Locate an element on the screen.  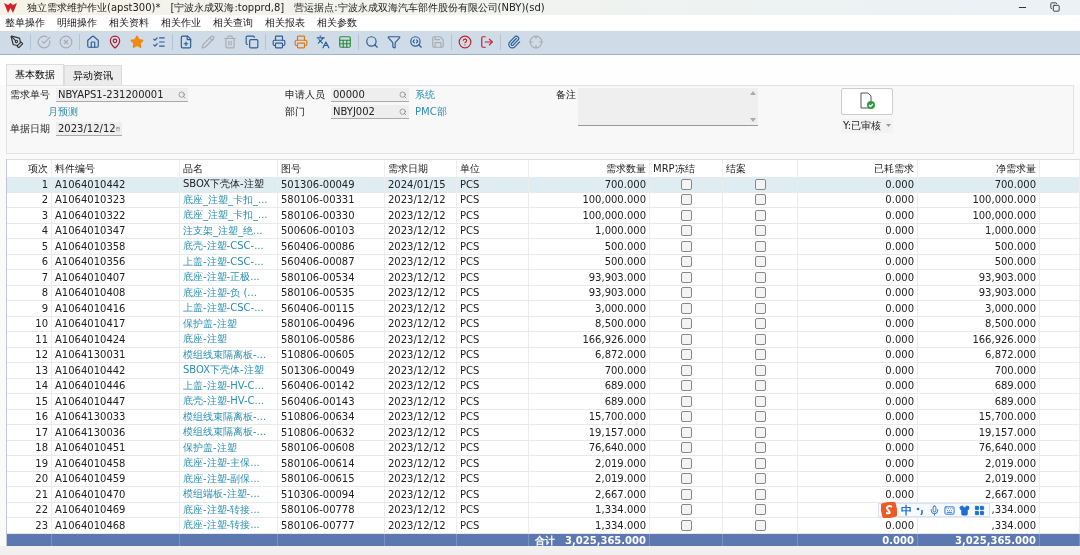
date-field: 2023/12/12 is located at coordinates (89, 129).